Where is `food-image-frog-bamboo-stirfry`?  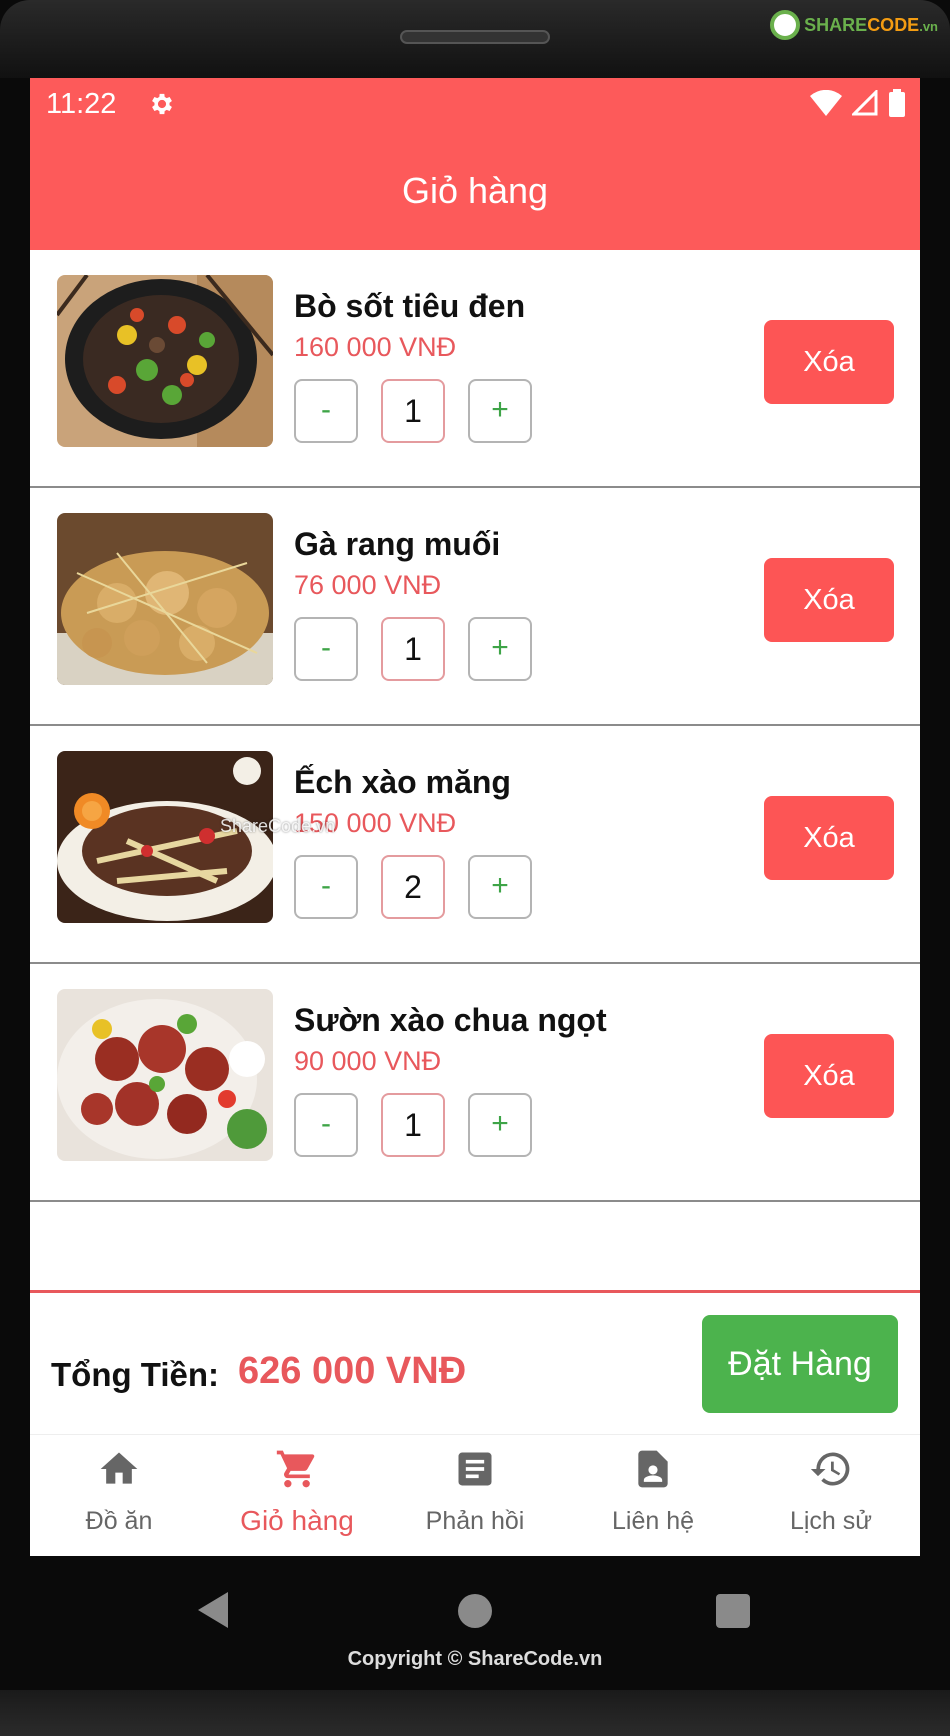
food-image-frog-bamboo-stirfry is located at coordinates (165, 837).